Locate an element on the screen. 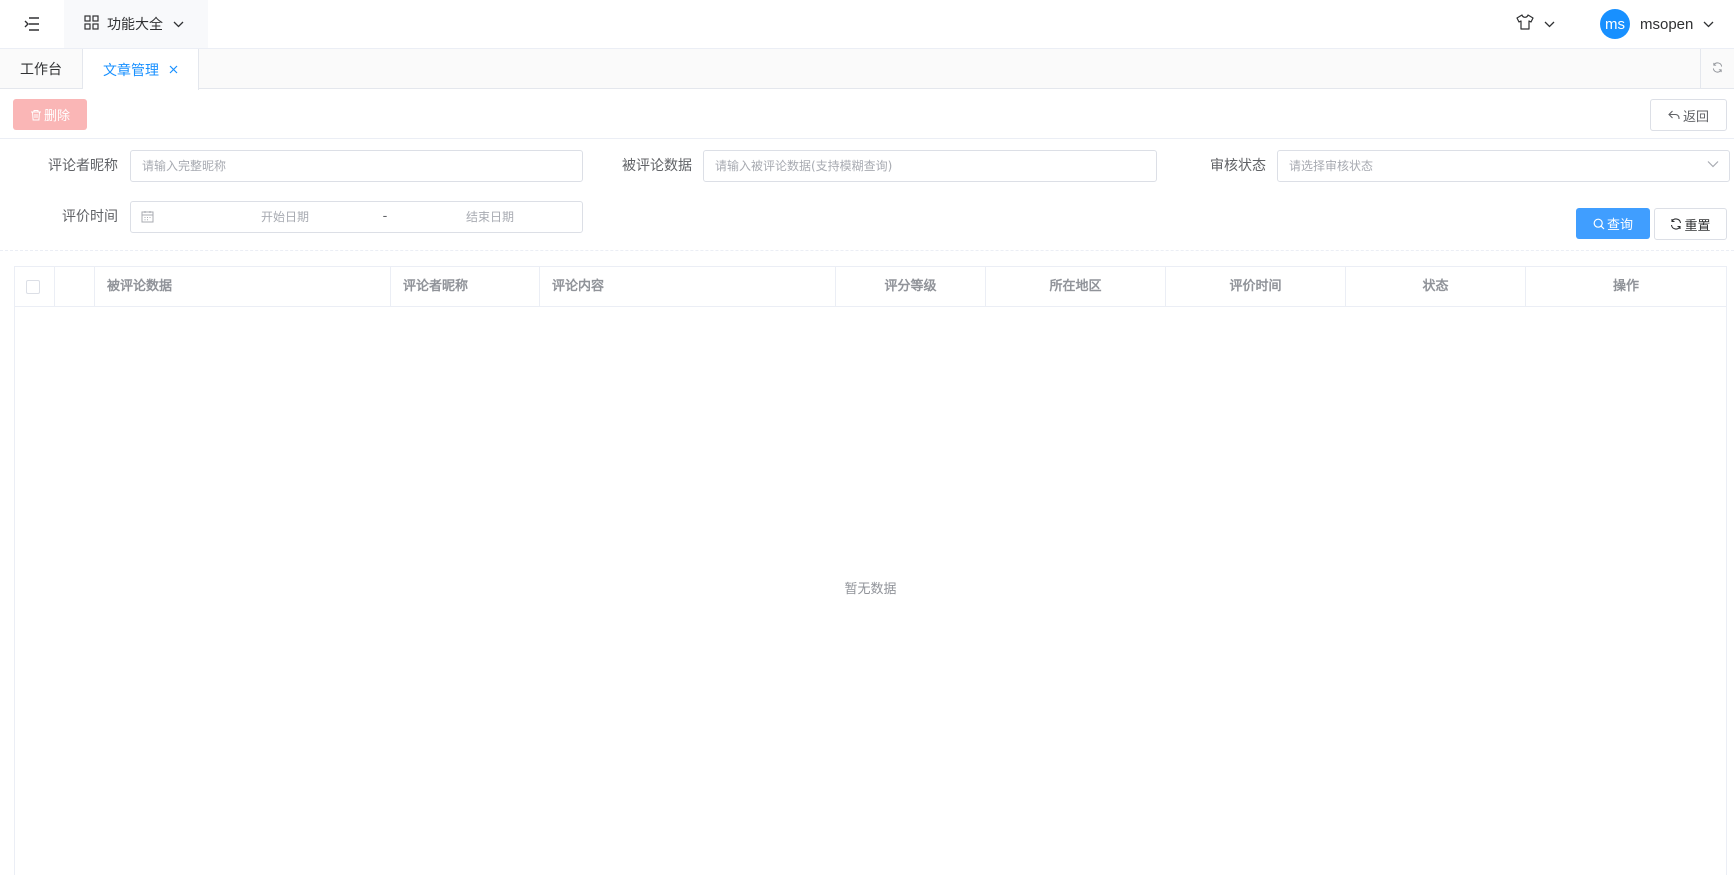  empty-text: 暂无数据 is located at coordinates (870, 589).